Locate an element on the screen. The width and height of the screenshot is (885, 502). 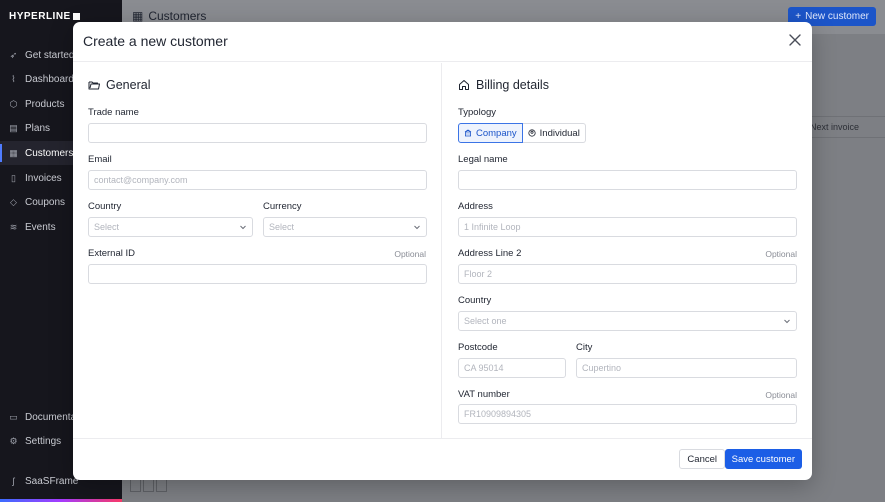
address-line-2-optional: Optional is located at coordinates (781, 254).